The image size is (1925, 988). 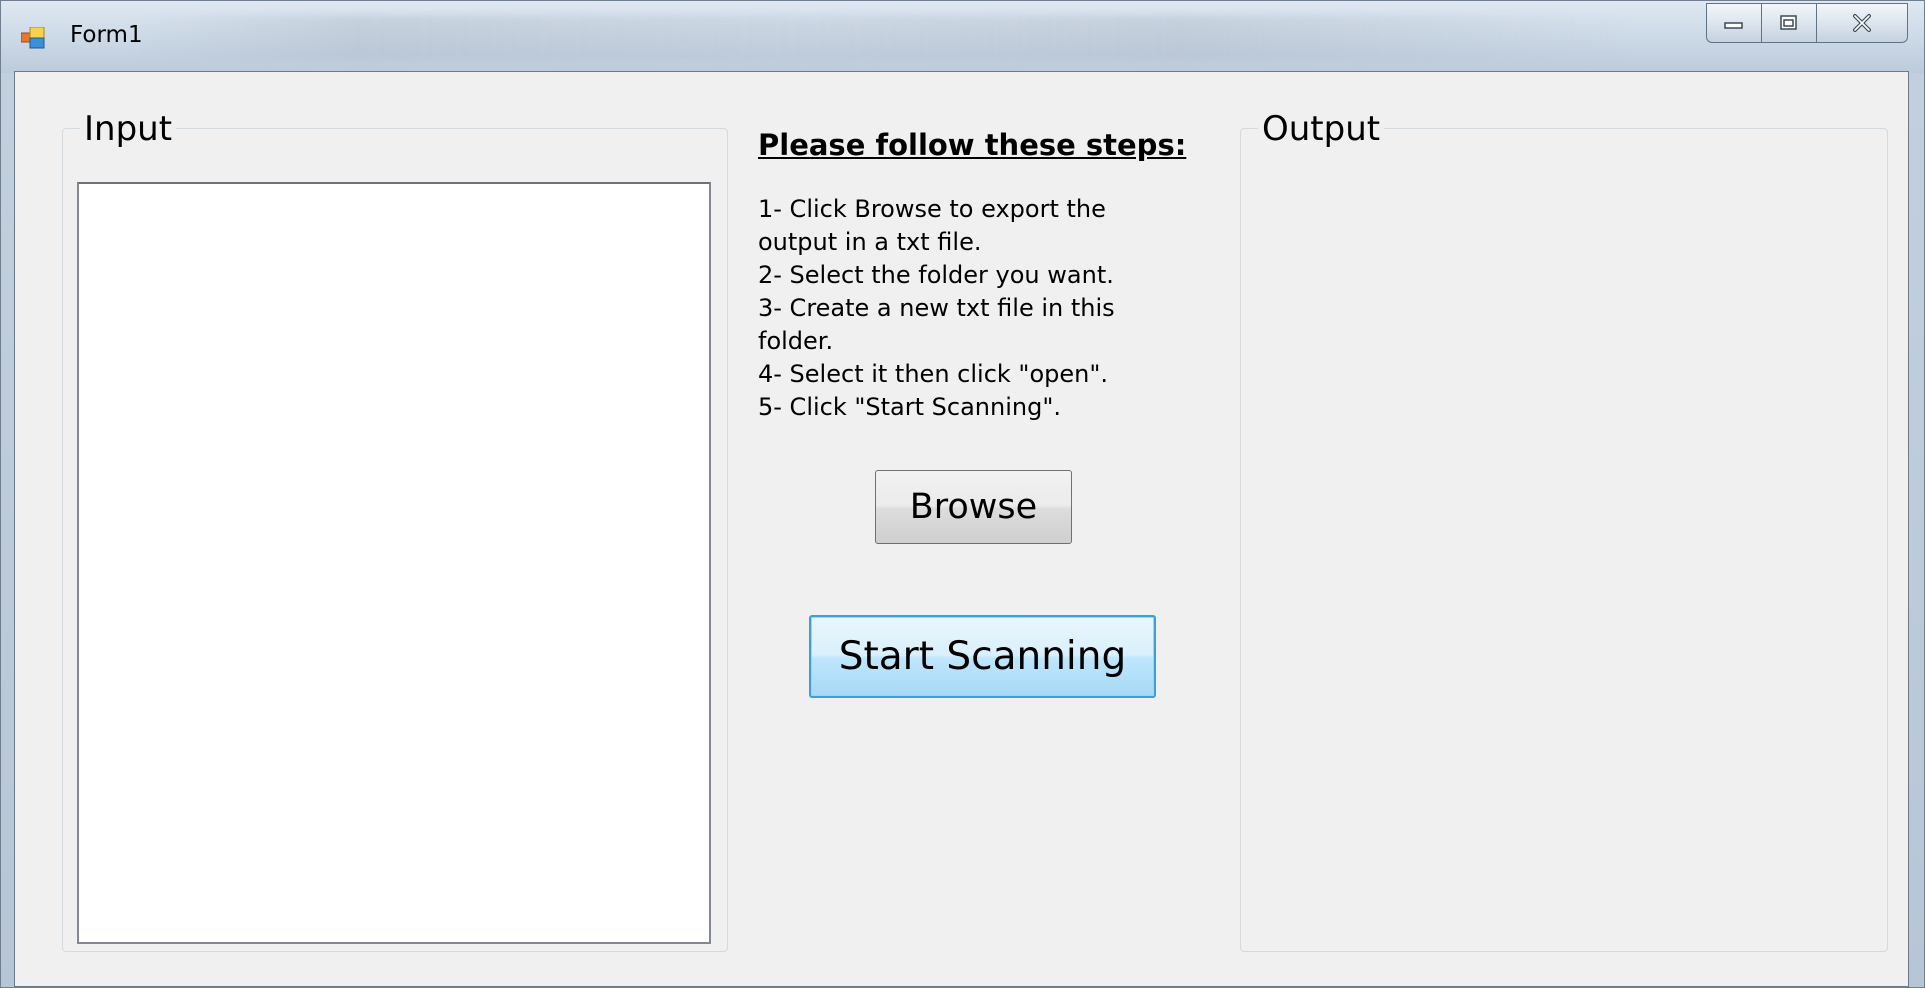 I want to click on maximize-button, so click(x=1789, y=23).